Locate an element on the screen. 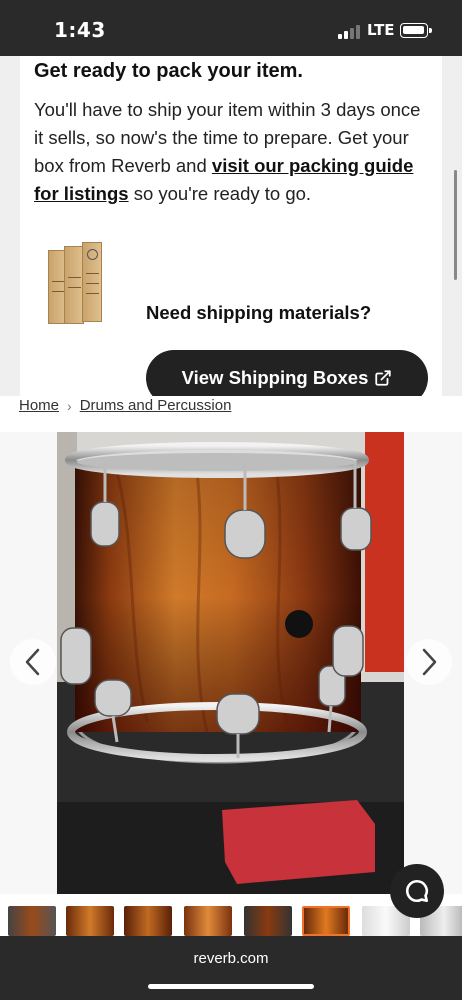  chevron-left-icon is located at coordinates (32, 662).